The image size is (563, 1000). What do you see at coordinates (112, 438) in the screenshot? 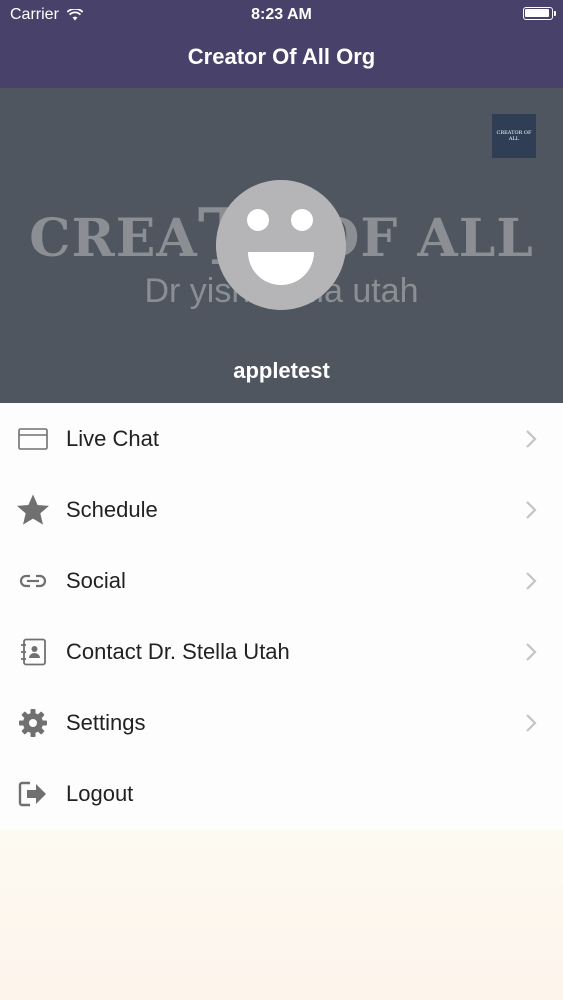
I see `menu-item-label: Live Chat` at bounding box center [112, 438].